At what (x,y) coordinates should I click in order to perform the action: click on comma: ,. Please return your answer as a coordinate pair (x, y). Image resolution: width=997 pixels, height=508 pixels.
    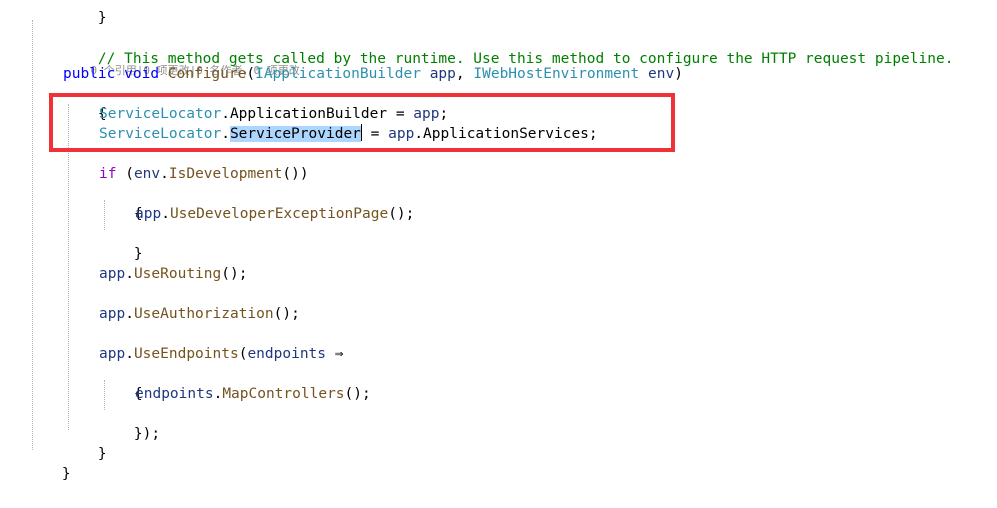
    Looking at the image, I should click on (464, 74).